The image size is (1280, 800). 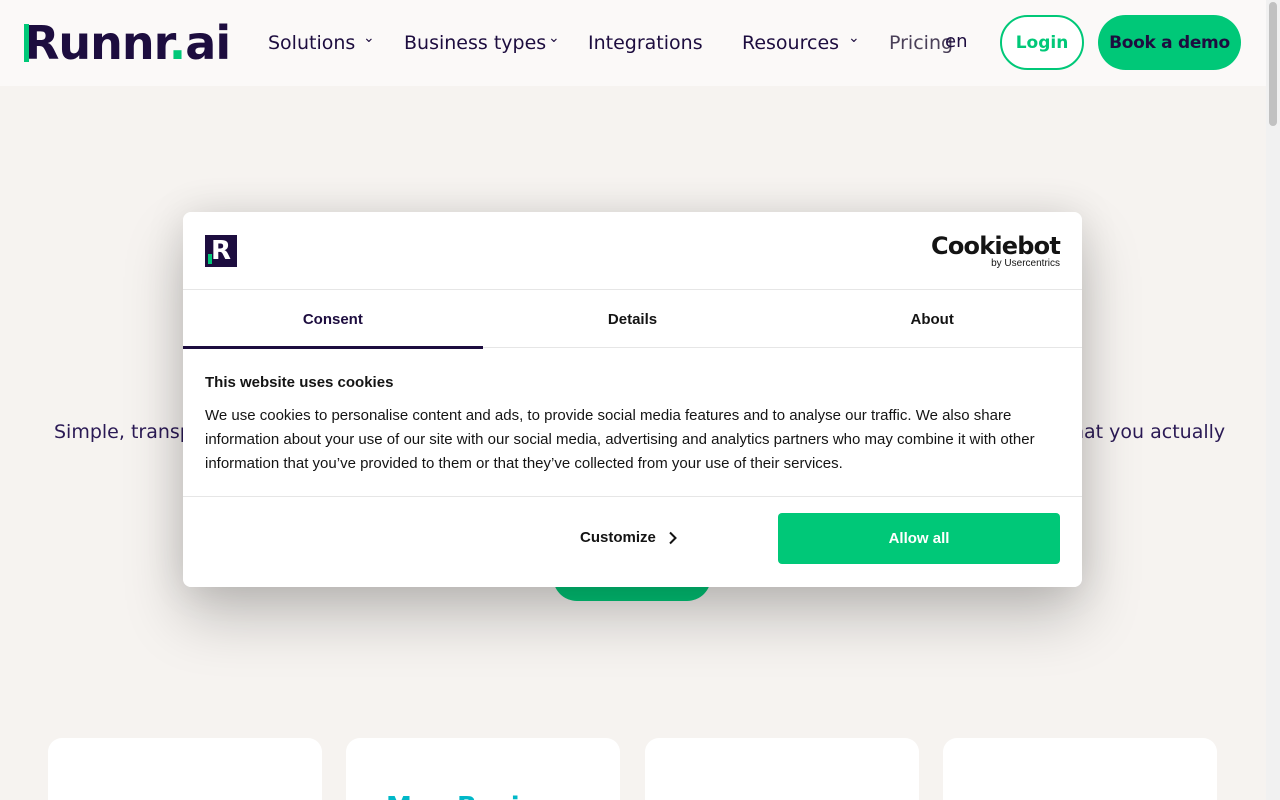 What do you see at coordinates (919, 538) in the screenshot?
I see `allow-all-button: Allow all` at bounding box center [919, 538].